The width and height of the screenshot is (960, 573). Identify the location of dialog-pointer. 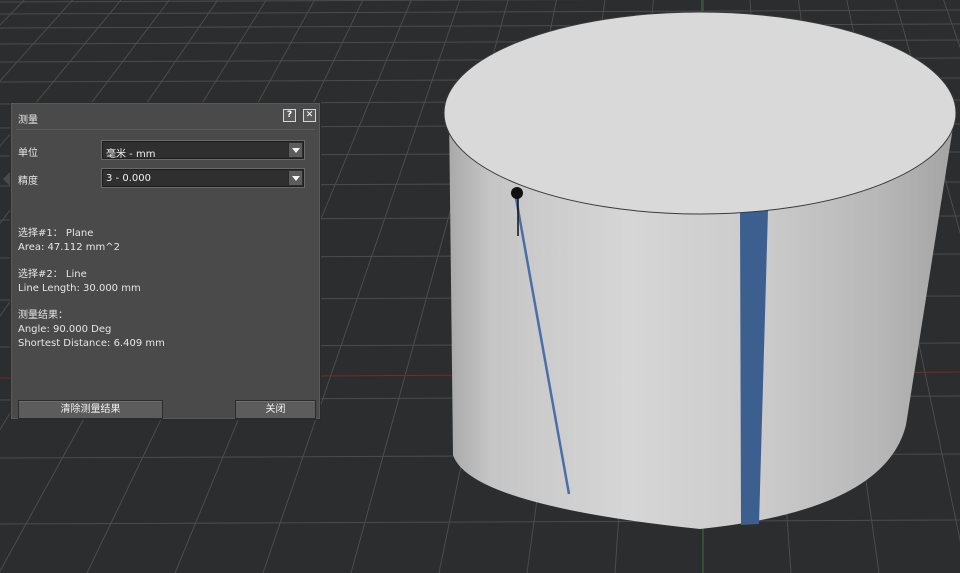
(6, 179).